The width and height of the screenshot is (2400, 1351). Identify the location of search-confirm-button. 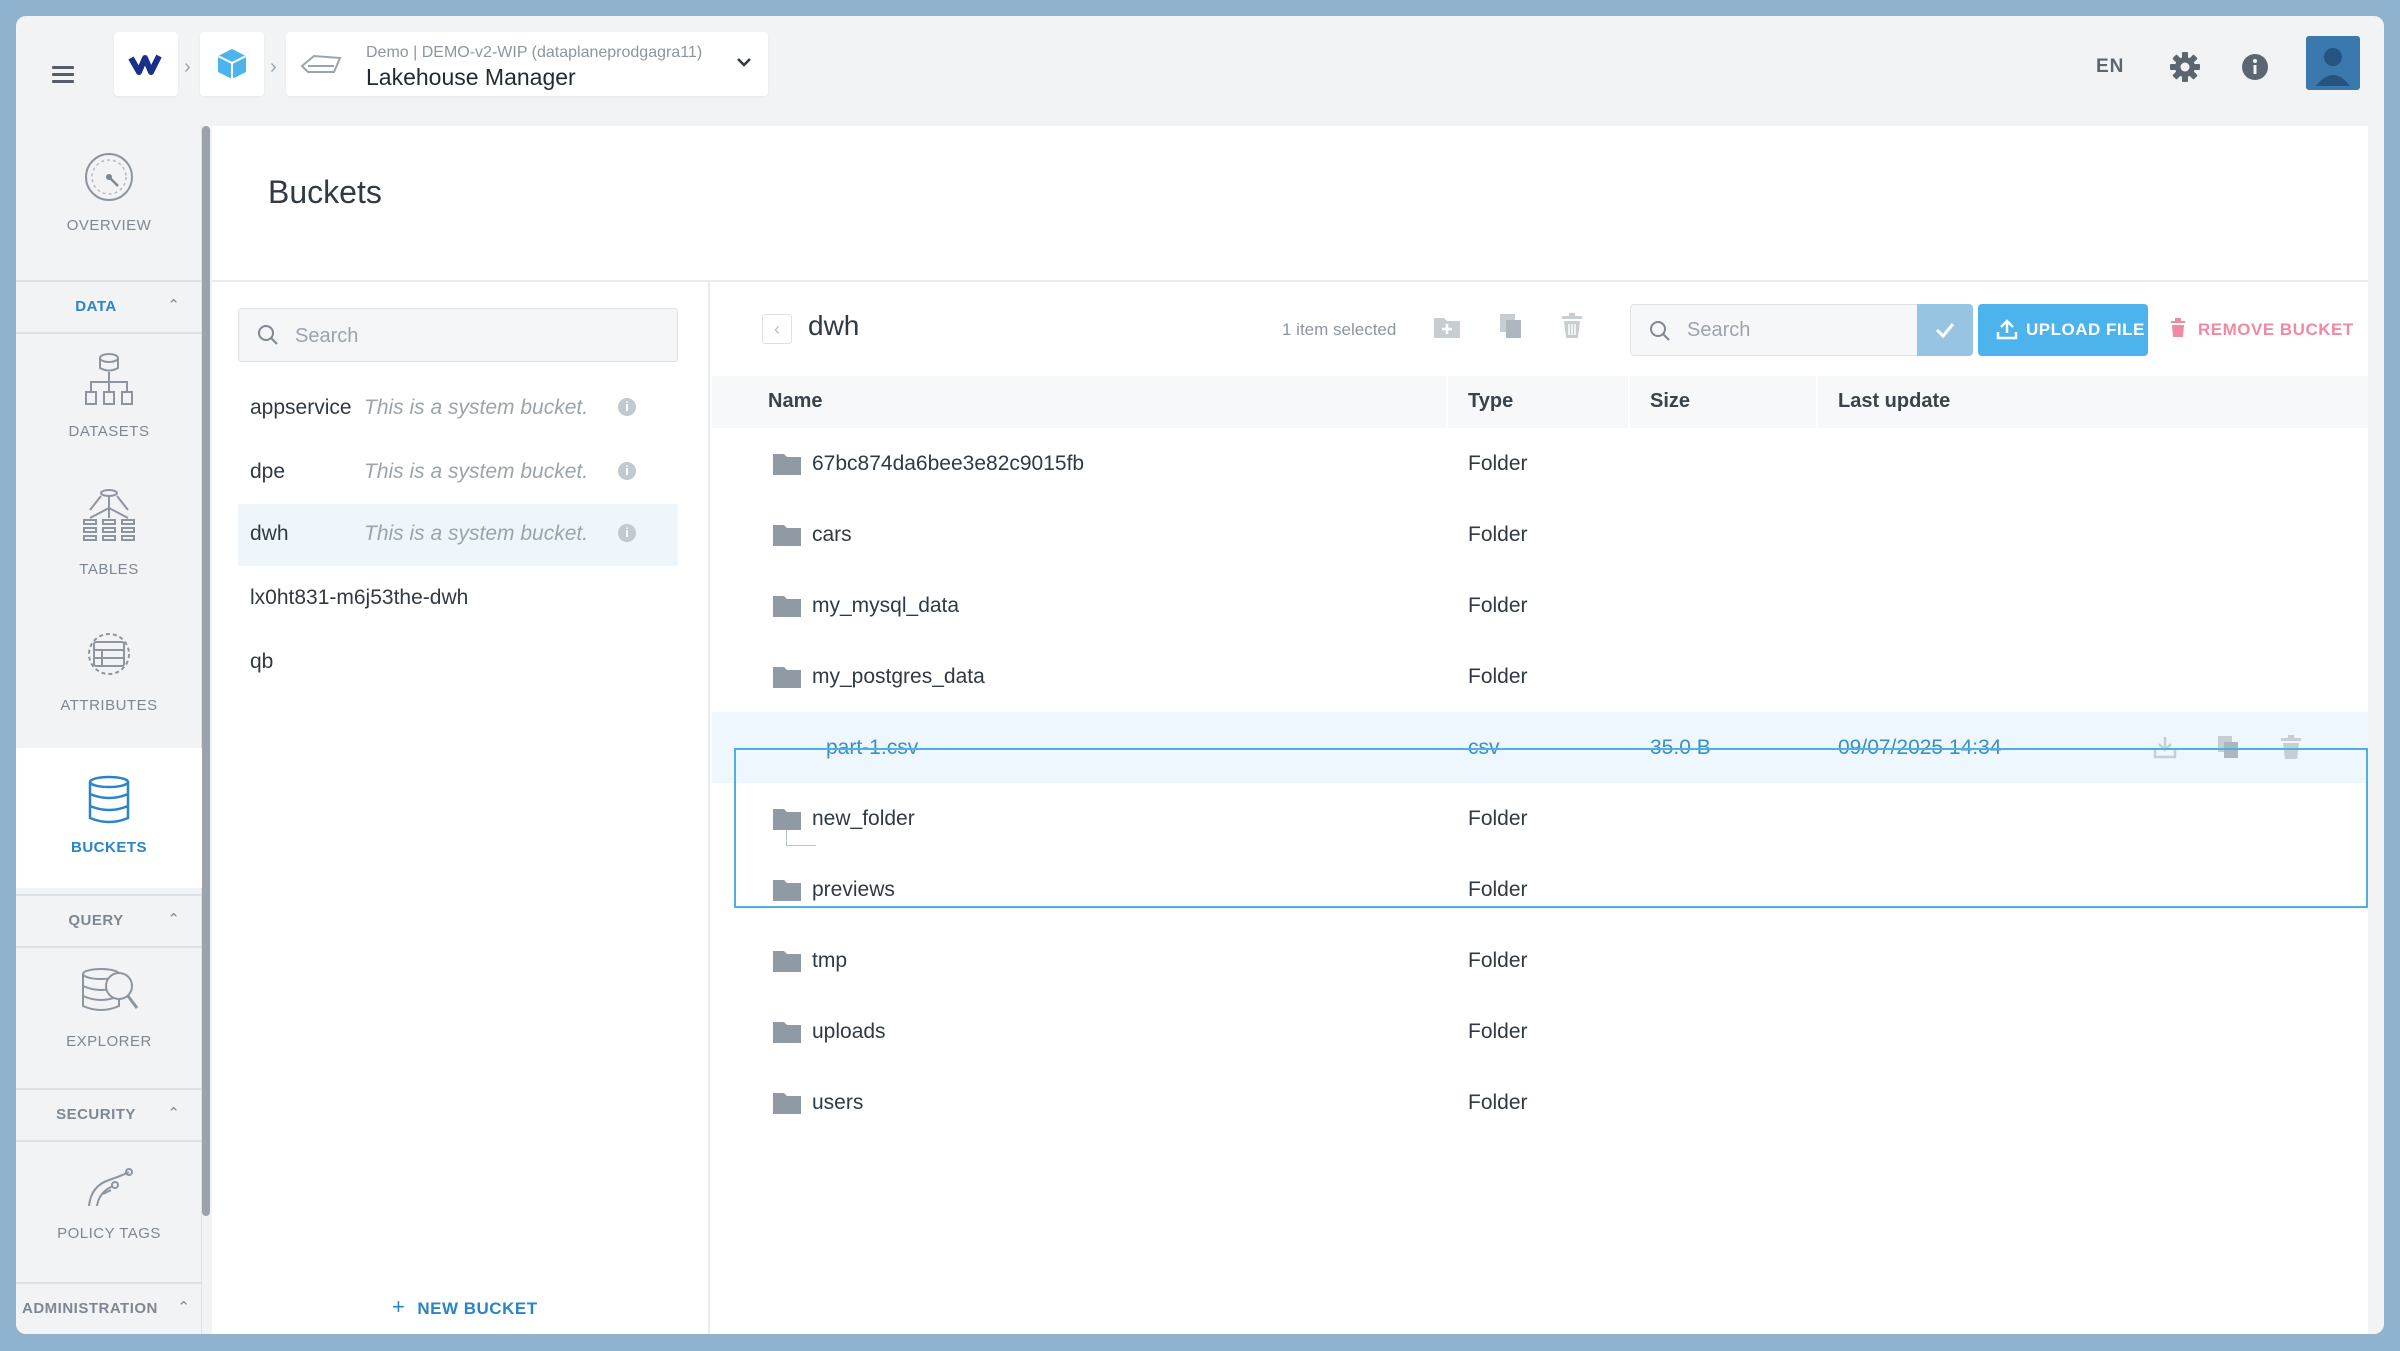
(1945, 330).